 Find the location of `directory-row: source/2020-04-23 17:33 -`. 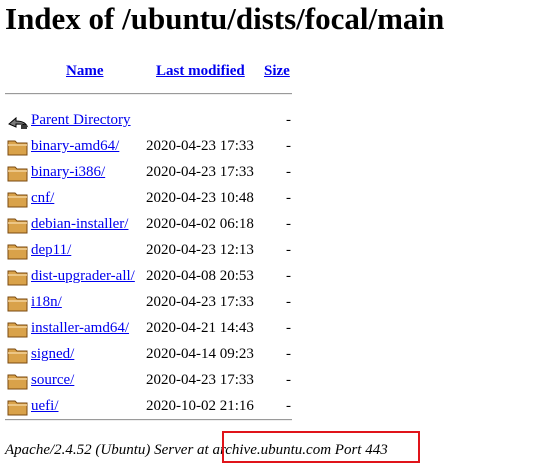

directory-row: source/2020-04-23 17:33 - is located at coordinates (150, 380).